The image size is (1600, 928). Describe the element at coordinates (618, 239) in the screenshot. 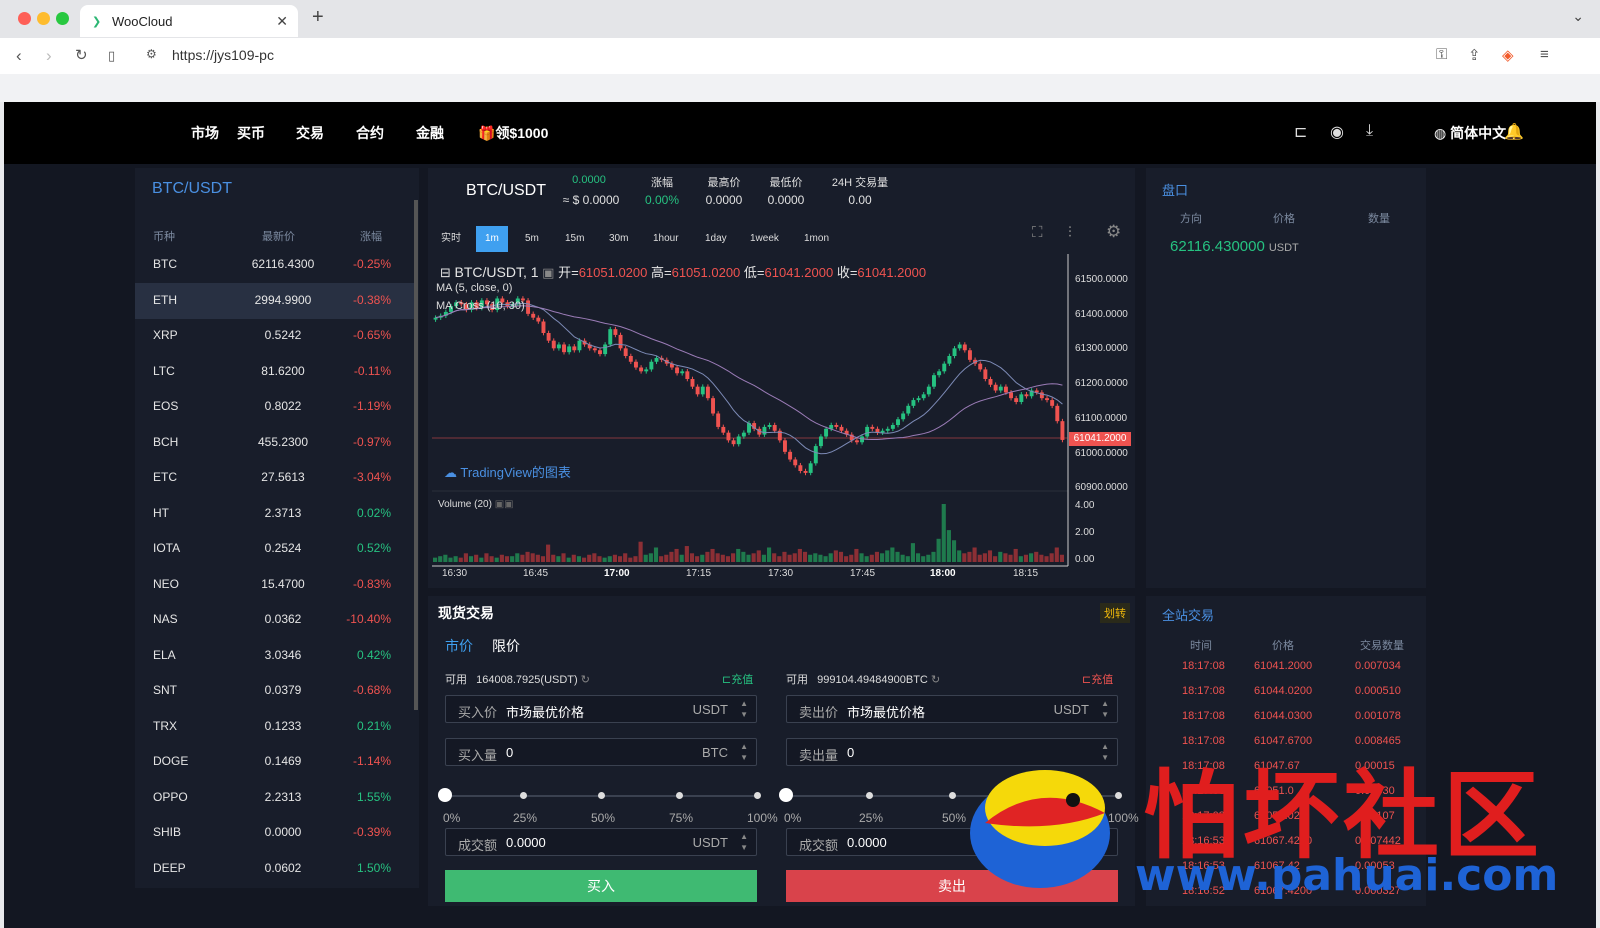

I see `tf-30m: 30m` at that location.